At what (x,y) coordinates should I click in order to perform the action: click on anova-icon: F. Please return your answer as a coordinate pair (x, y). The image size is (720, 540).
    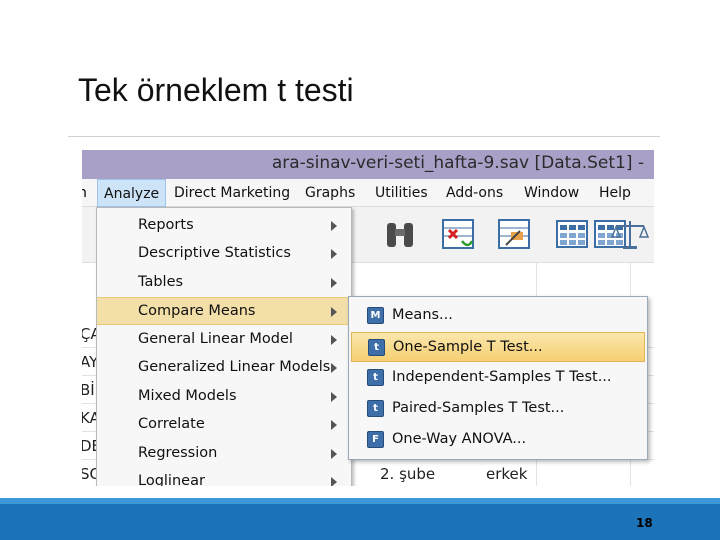
    Looking at the image, I should click on (375, 439).